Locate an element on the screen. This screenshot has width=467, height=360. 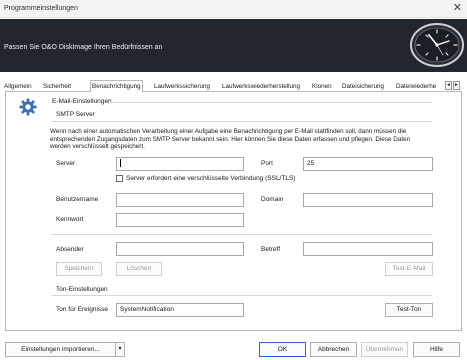
test-email-button: Test-E-Mail is located at coordinates (409, 269).